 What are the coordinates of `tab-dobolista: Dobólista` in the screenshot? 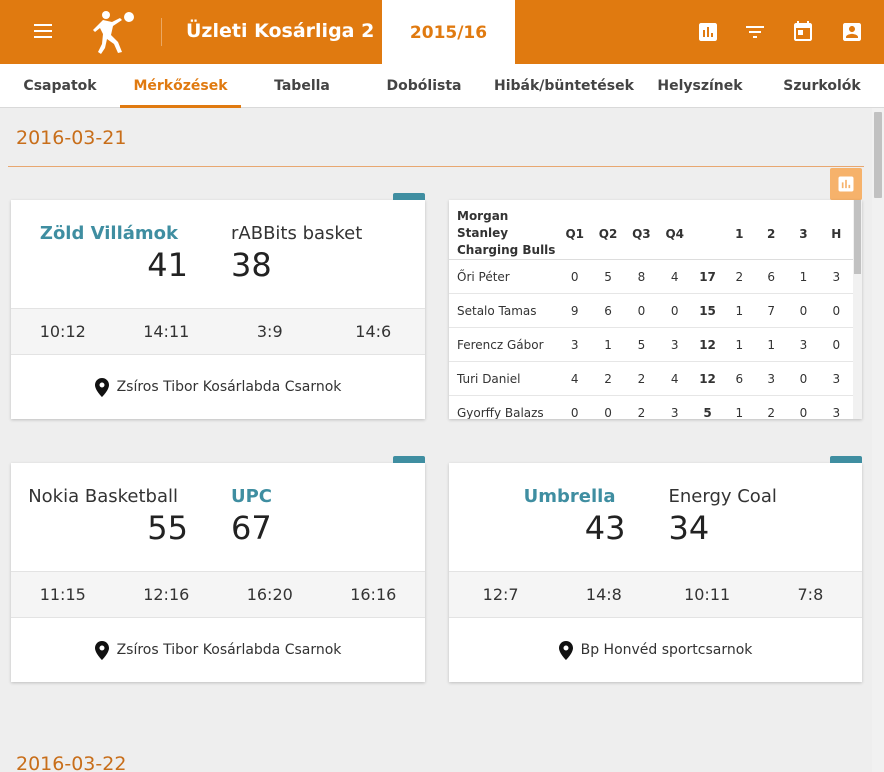 It's located at (424, 85).